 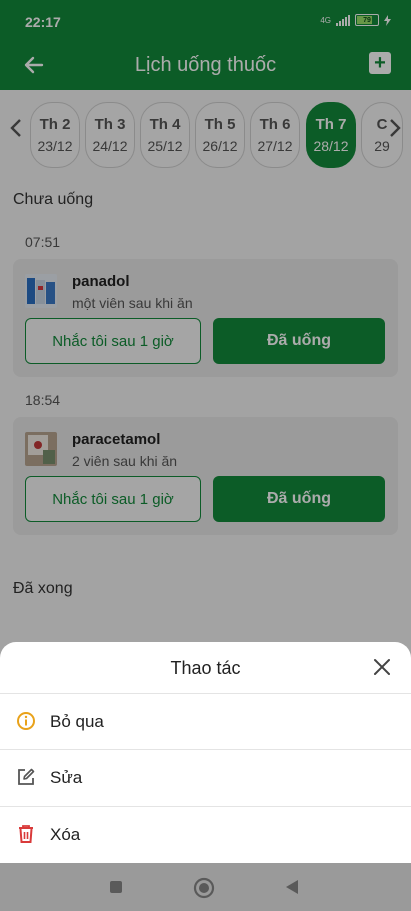 I want to click on system-nav-bar, so click(x=205, y=887).